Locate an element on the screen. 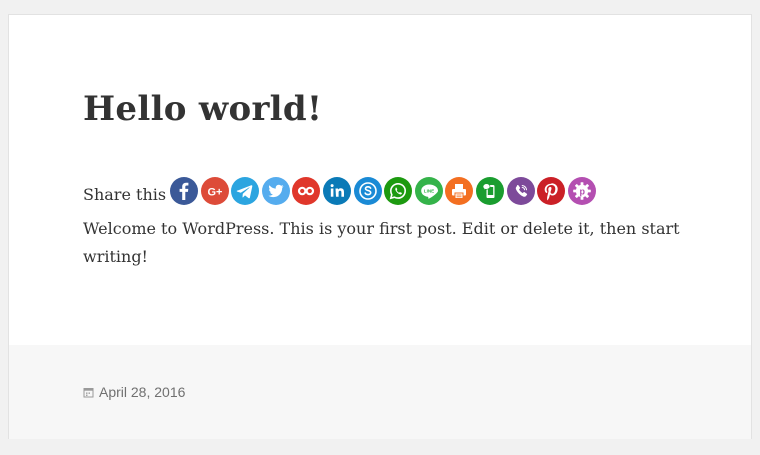 The image size is (760, 455). share-flickr-button is located at coordinates (306, 191).